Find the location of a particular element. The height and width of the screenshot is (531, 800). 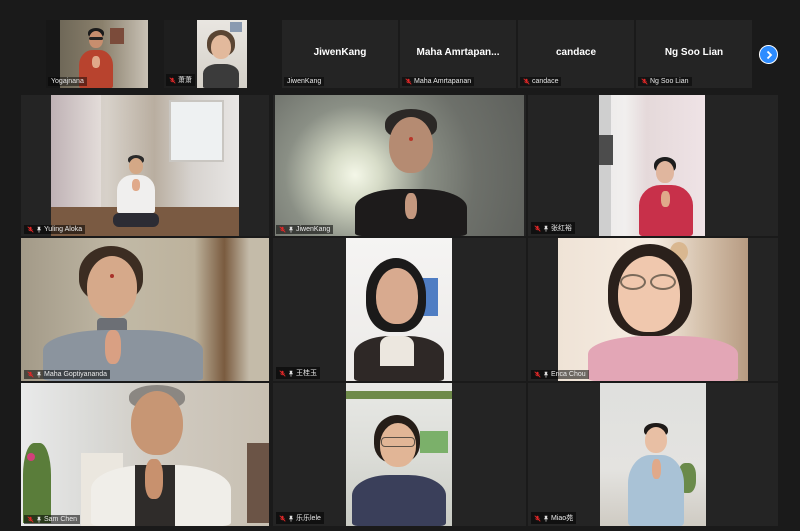

participant-name-label: Maha Goptiyananda is located at coordinates (67, 374).